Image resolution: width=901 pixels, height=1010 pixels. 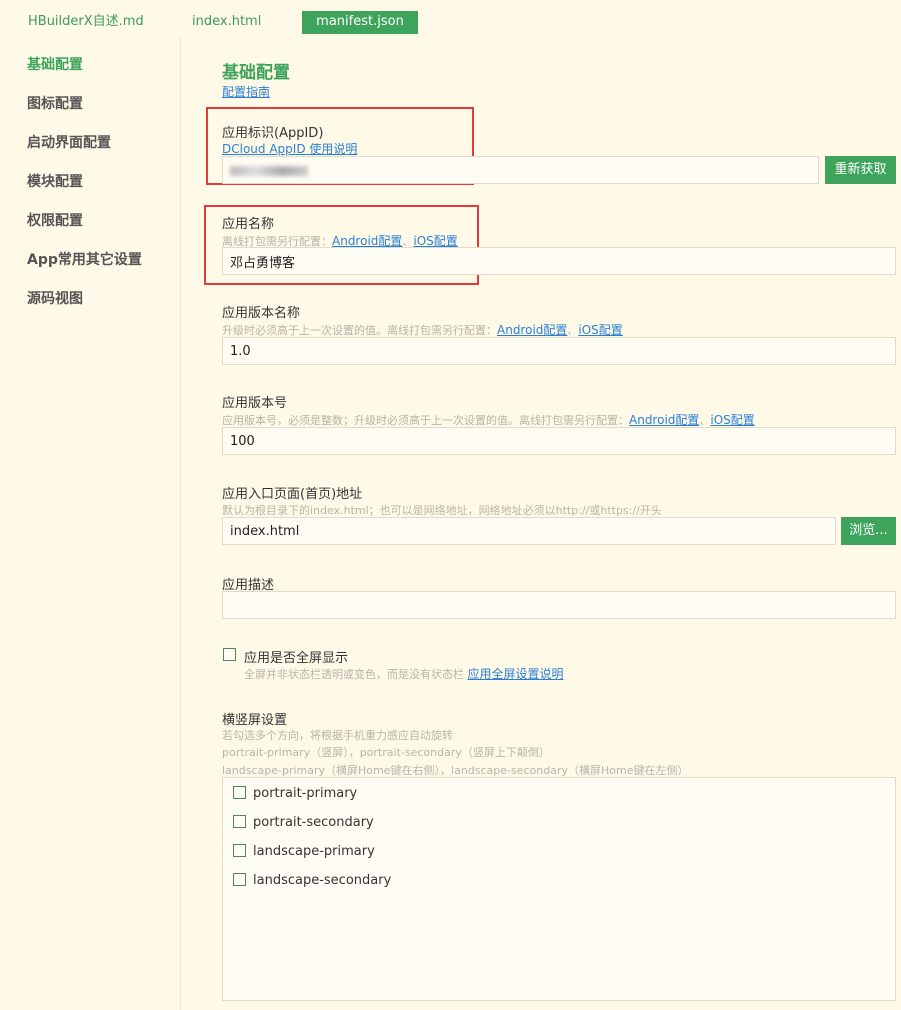 What do you see at coordinates (255, 720) in the screenshot?
I see `orientation-label: 横竖屏设置` at bounding box center [255, 720].